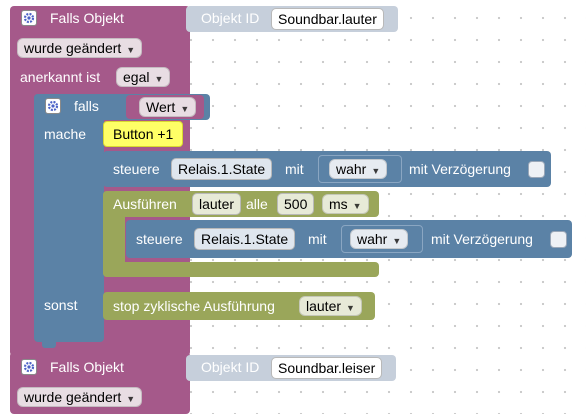 The height and width of the screenshot is (414, 586). Describe the element at coordinates (241, 269) in the screenshot. I see `interval-block-footer` at that location.